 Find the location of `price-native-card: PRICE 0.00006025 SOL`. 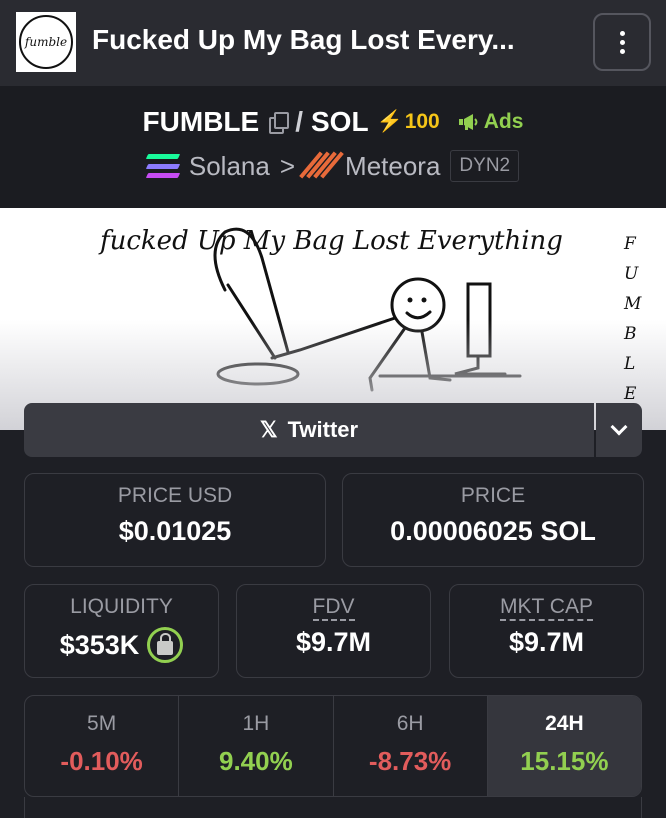

price-native-card: PRICE 0.00006025 SOL is located at coordinates (493, 520).